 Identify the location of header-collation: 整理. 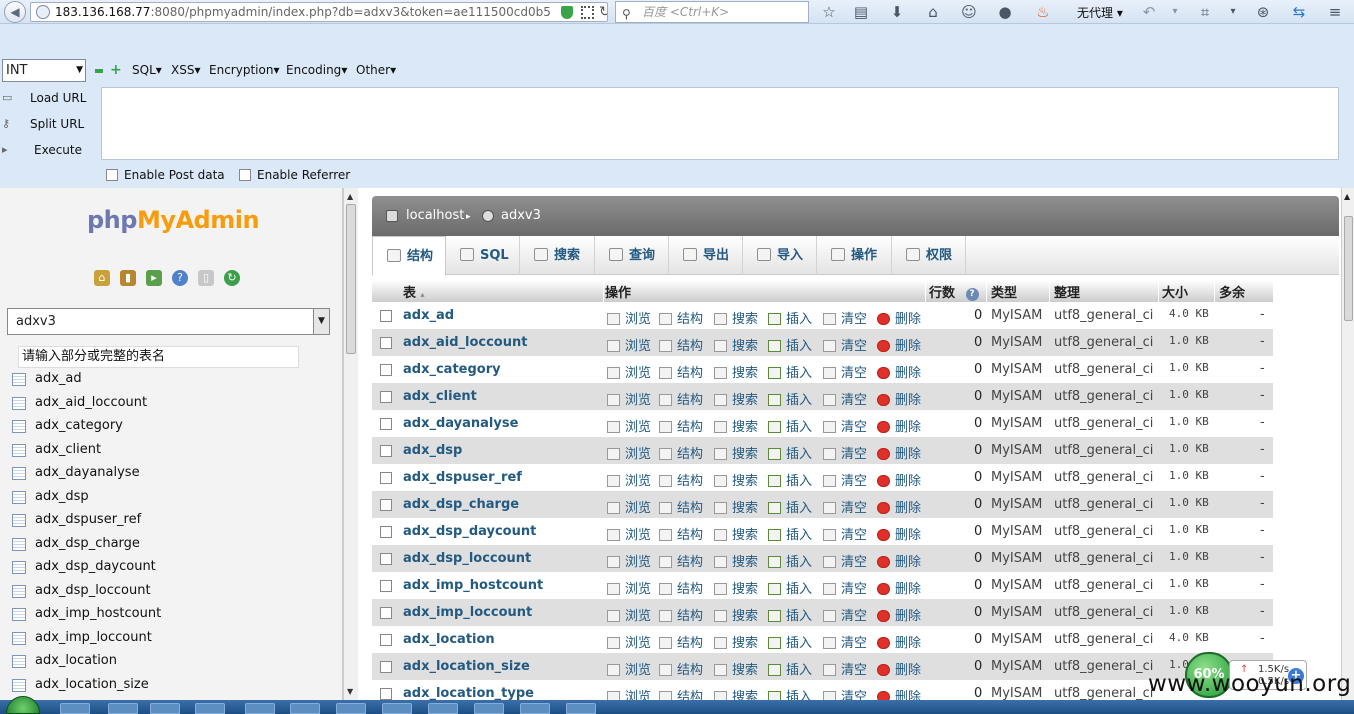
(1067, 291).